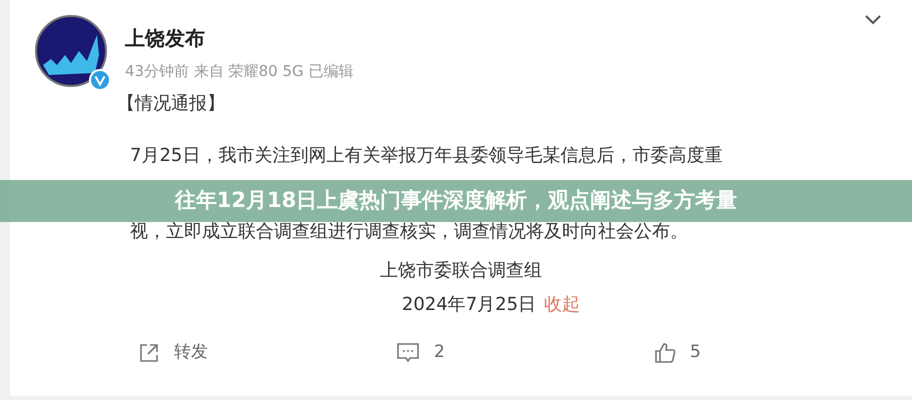 The height and width of the screenshot is (400, 912). I want to click on repost-button: 转发, so click(267, 353).